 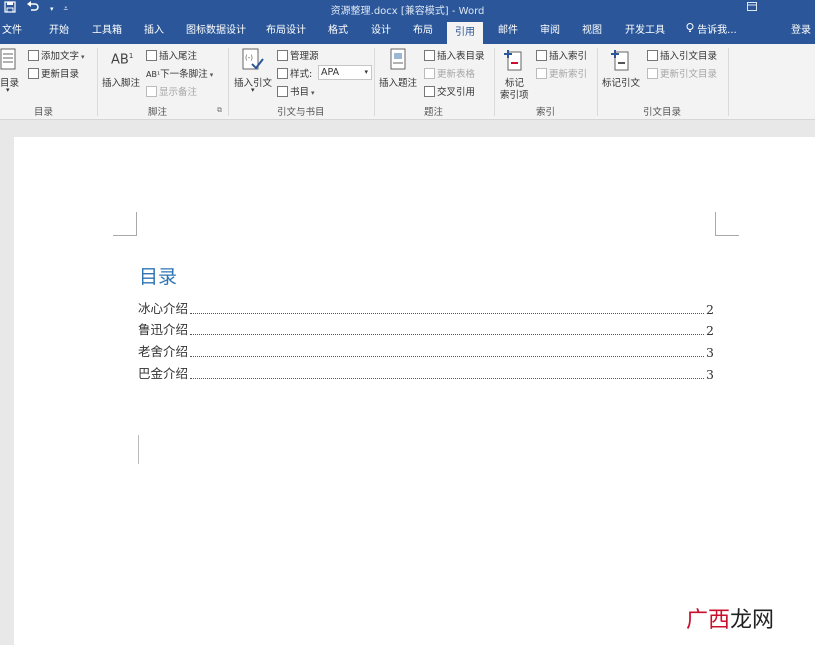 What do you see at coordinates (426, 351) in the screenshot?
I see `toc-entry: 老舍介绍 3` at bounding box center [426, 351].